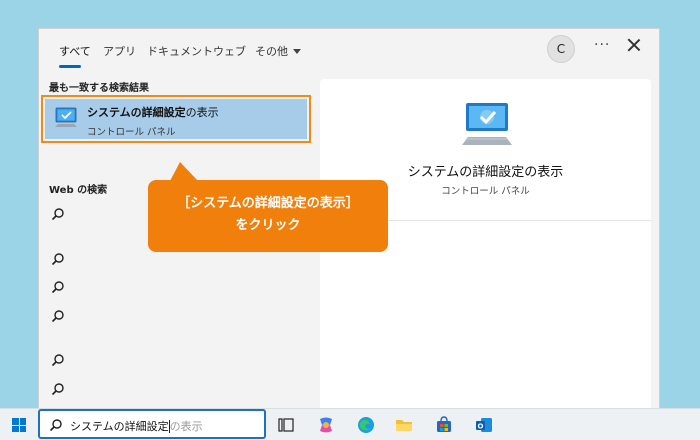 This screenshot has width=700, height=440. Describe the element at coordinates (271, 51) in the screenshot. I see `tab-more-label: その他` at that location.